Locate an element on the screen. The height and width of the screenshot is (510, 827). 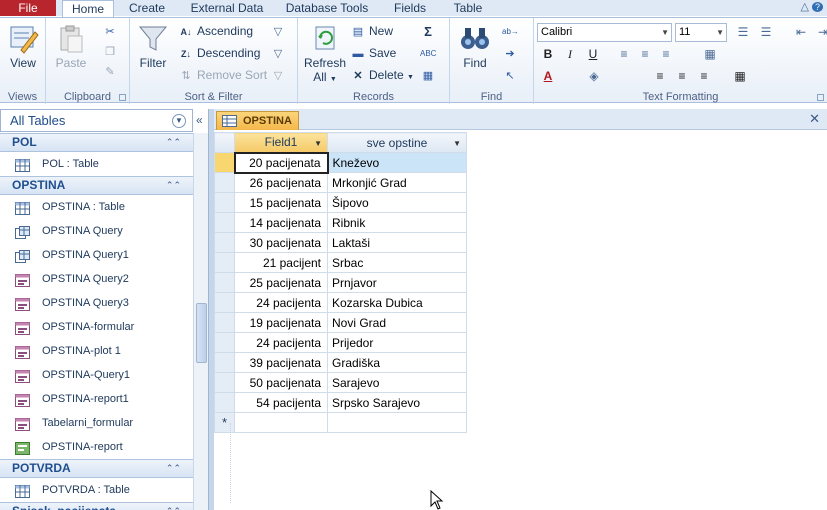
cell-field1: 39 pacijenata is located at coordinates (281, 362).